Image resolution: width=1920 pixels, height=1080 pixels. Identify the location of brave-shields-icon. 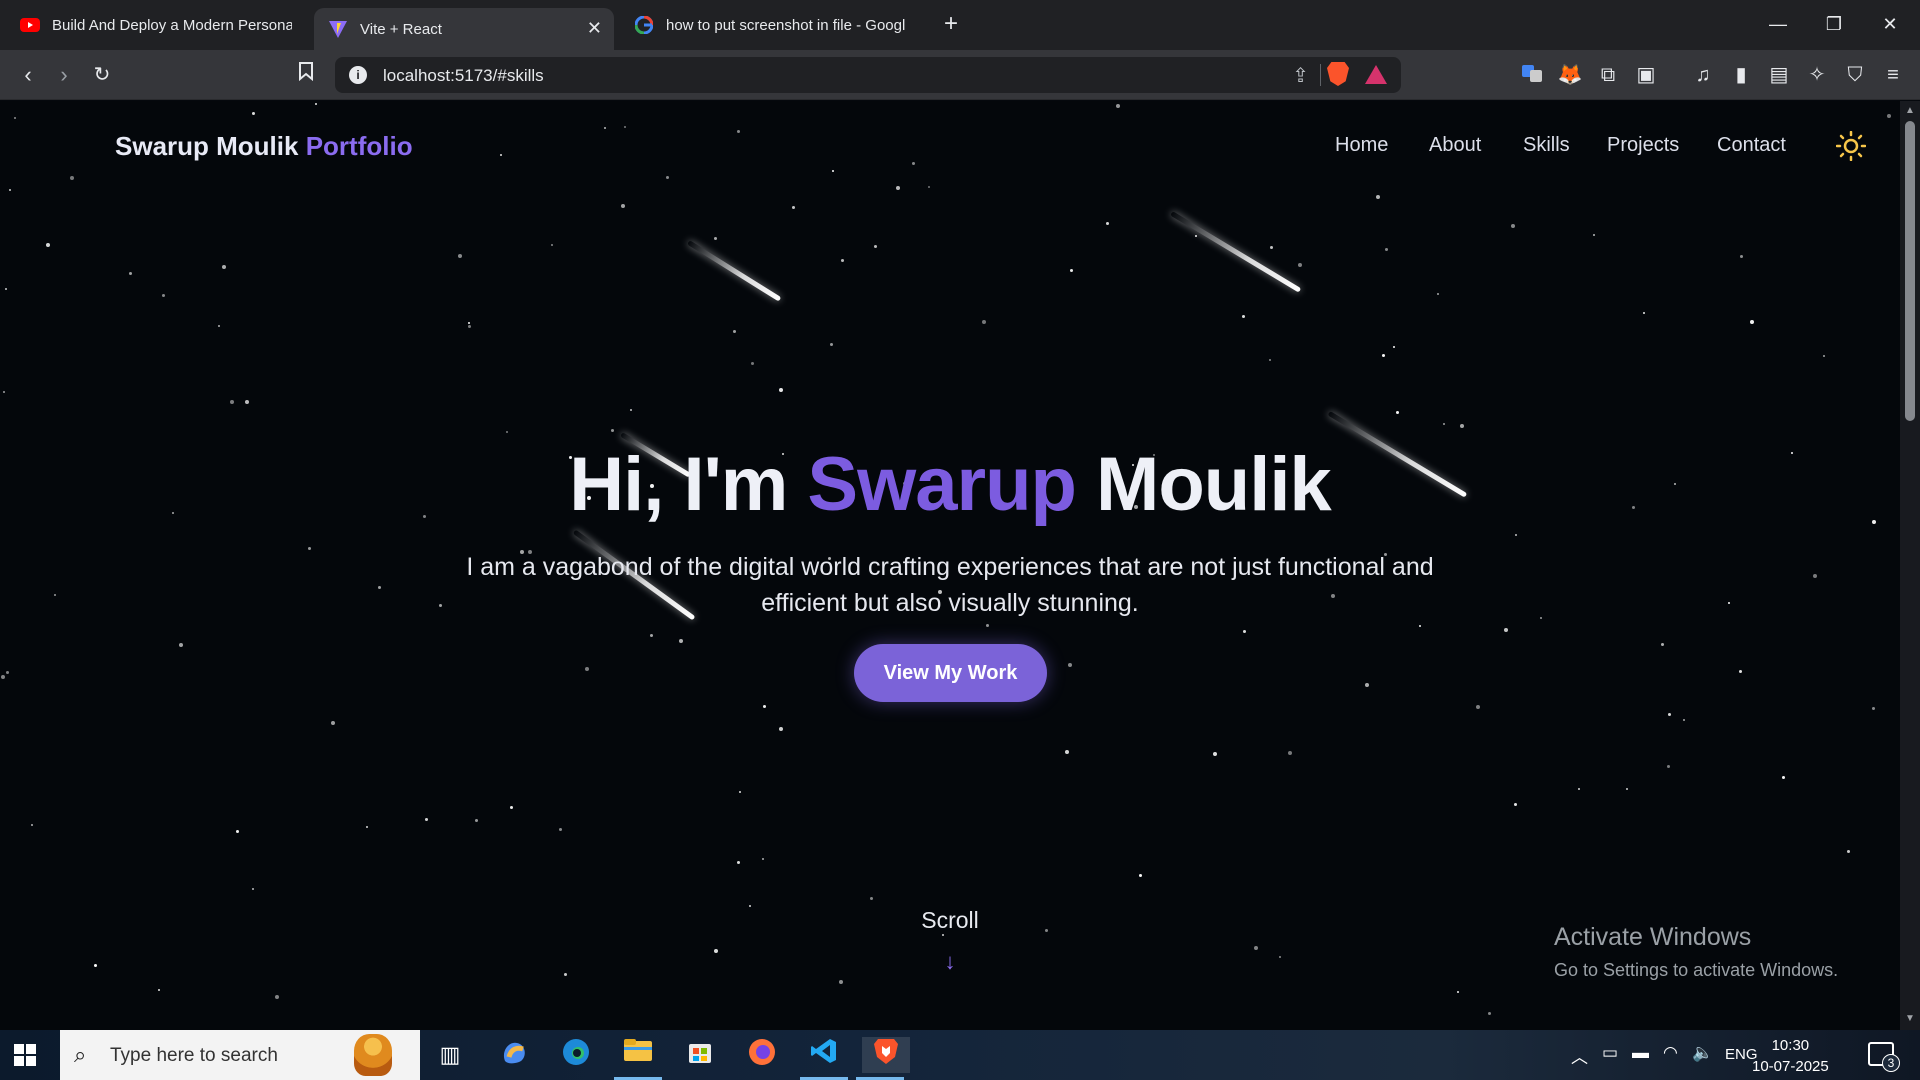
(1338, 74).